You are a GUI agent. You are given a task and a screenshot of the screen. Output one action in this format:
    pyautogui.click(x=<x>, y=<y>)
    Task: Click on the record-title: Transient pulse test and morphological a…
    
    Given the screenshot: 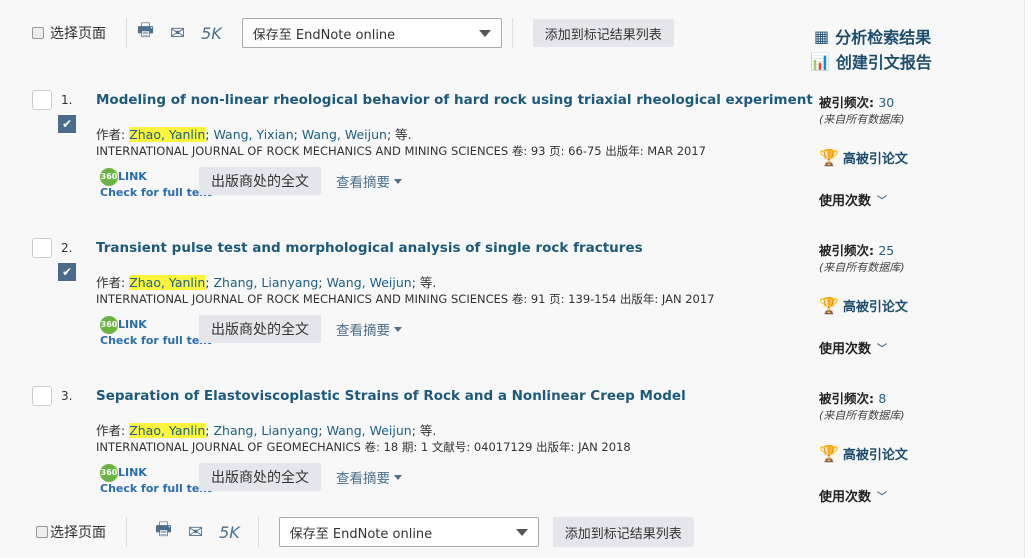 What is the action you would take?
    pyautogui.click(x=369, y=248)
    